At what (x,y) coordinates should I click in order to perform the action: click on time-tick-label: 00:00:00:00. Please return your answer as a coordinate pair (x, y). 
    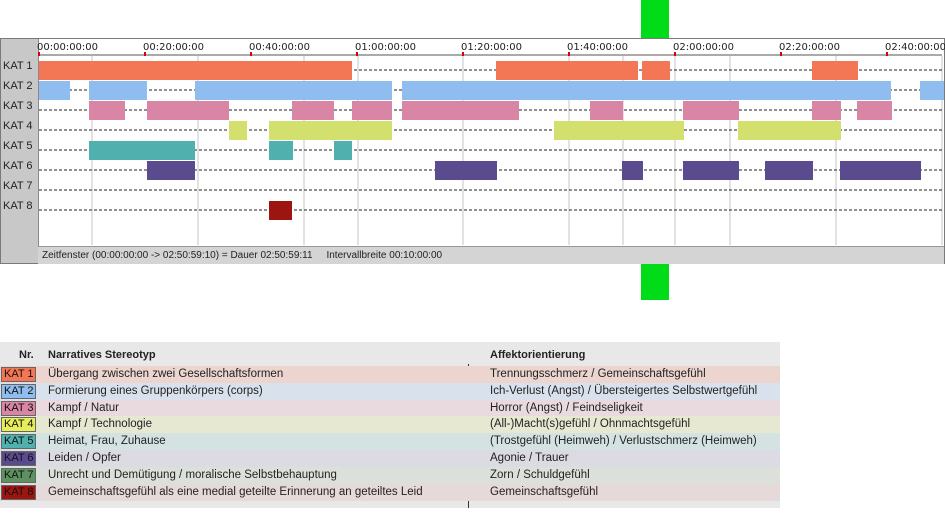
    Looking at the image, I should click on (68, 47).